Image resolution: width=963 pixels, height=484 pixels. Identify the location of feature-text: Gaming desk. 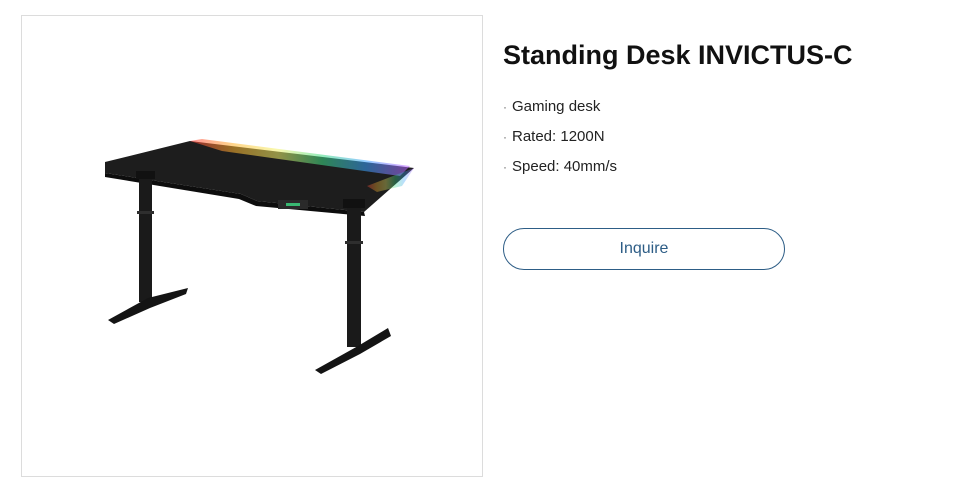
(556, 106).